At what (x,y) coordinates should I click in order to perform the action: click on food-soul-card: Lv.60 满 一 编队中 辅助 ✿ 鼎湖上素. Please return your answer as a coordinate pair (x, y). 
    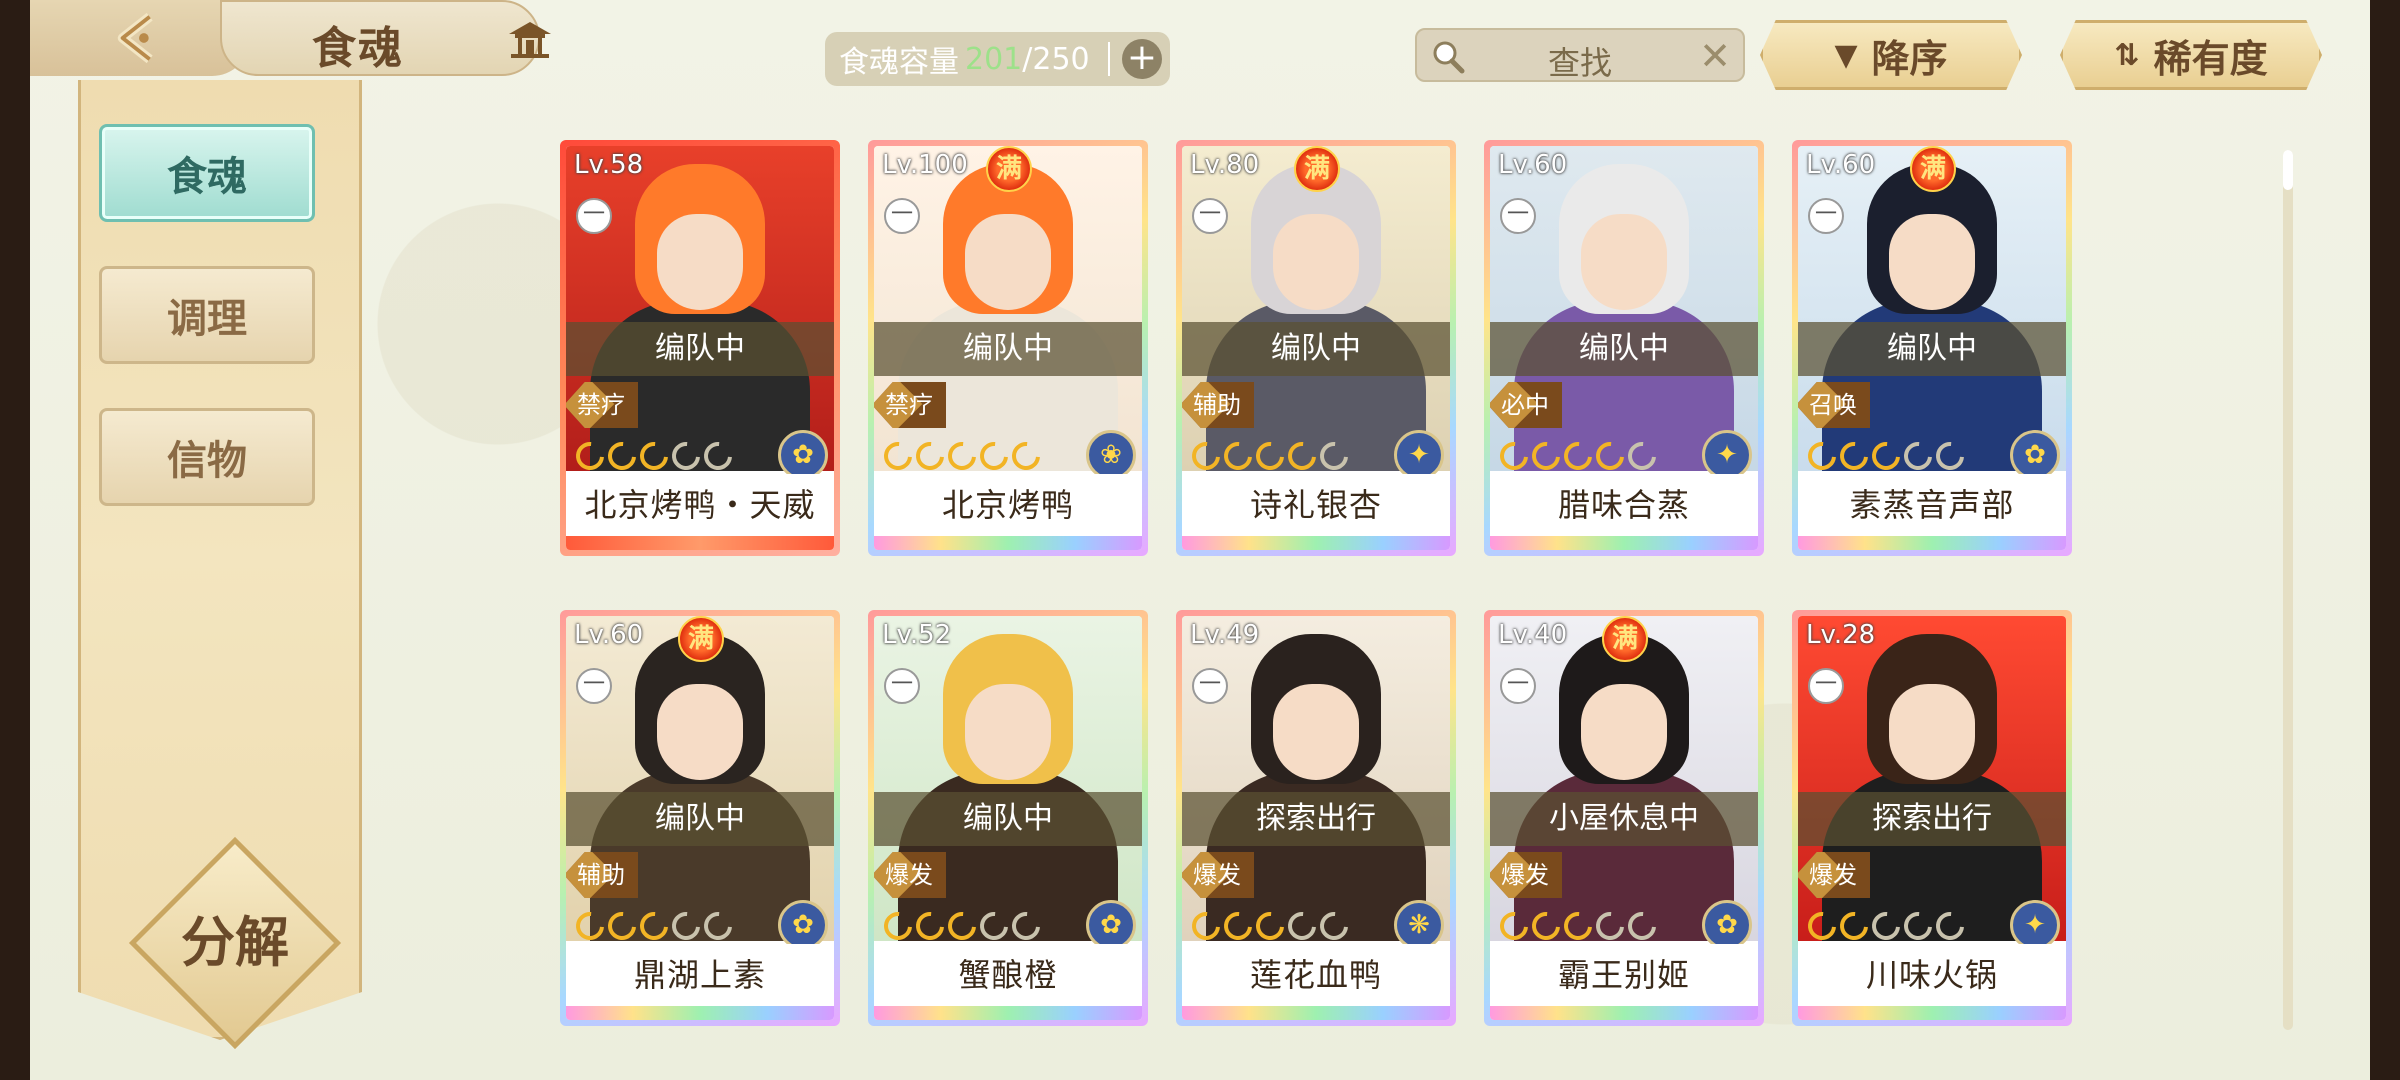
    Looking at the image, I should click on (700, 818).